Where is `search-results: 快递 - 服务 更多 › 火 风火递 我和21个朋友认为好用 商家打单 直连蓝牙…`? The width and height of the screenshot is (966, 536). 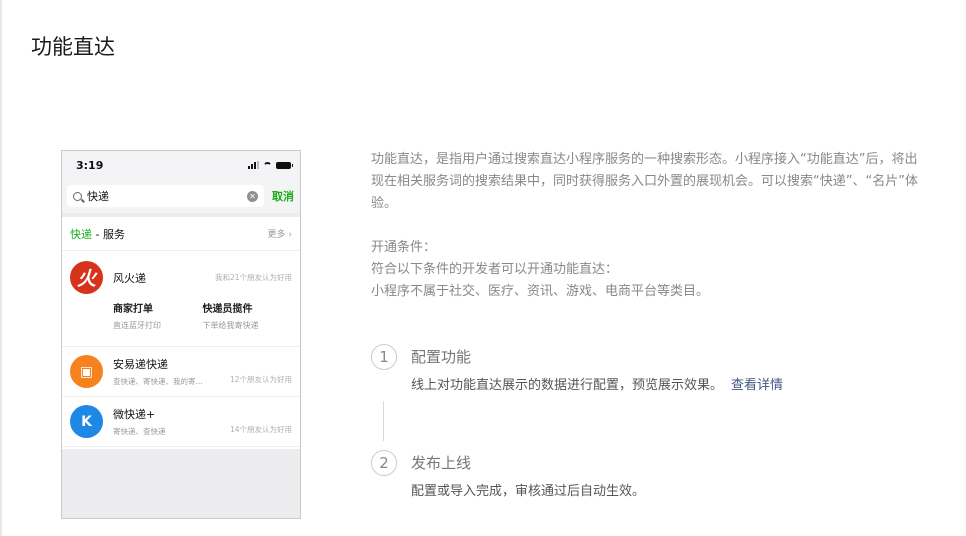
search-results: 快递 - 服务 更多 › 火 风火递 我和21个朋友认为好用 商家打单 直连蓝牙… is located at coordinates (181, 333).